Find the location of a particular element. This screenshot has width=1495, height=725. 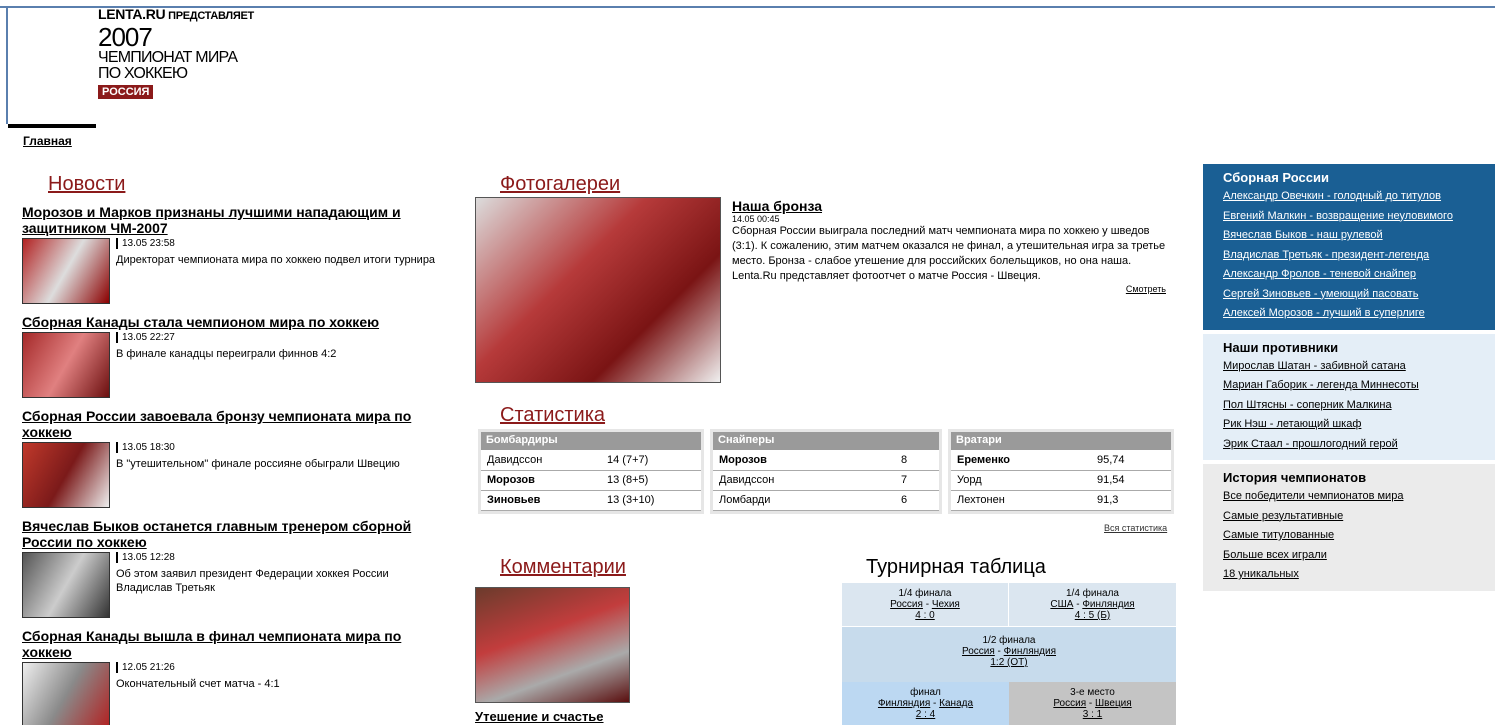

stage-label: 1/4 финала is located at coordinates (1092, 593).